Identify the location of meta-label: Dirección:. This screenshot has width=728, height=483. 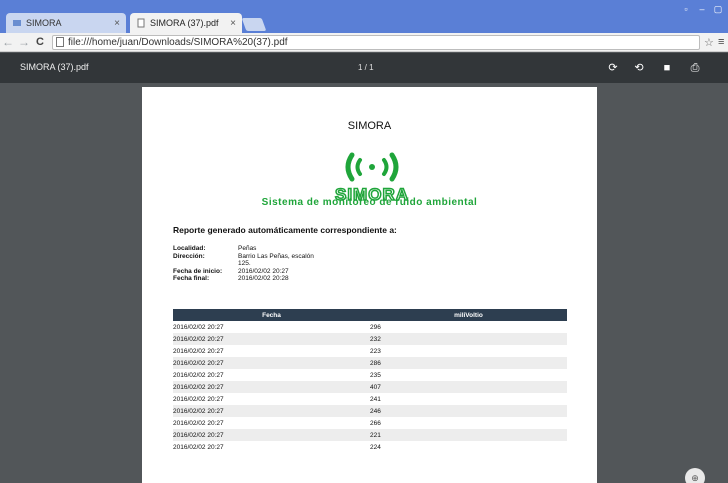
(189, 256).